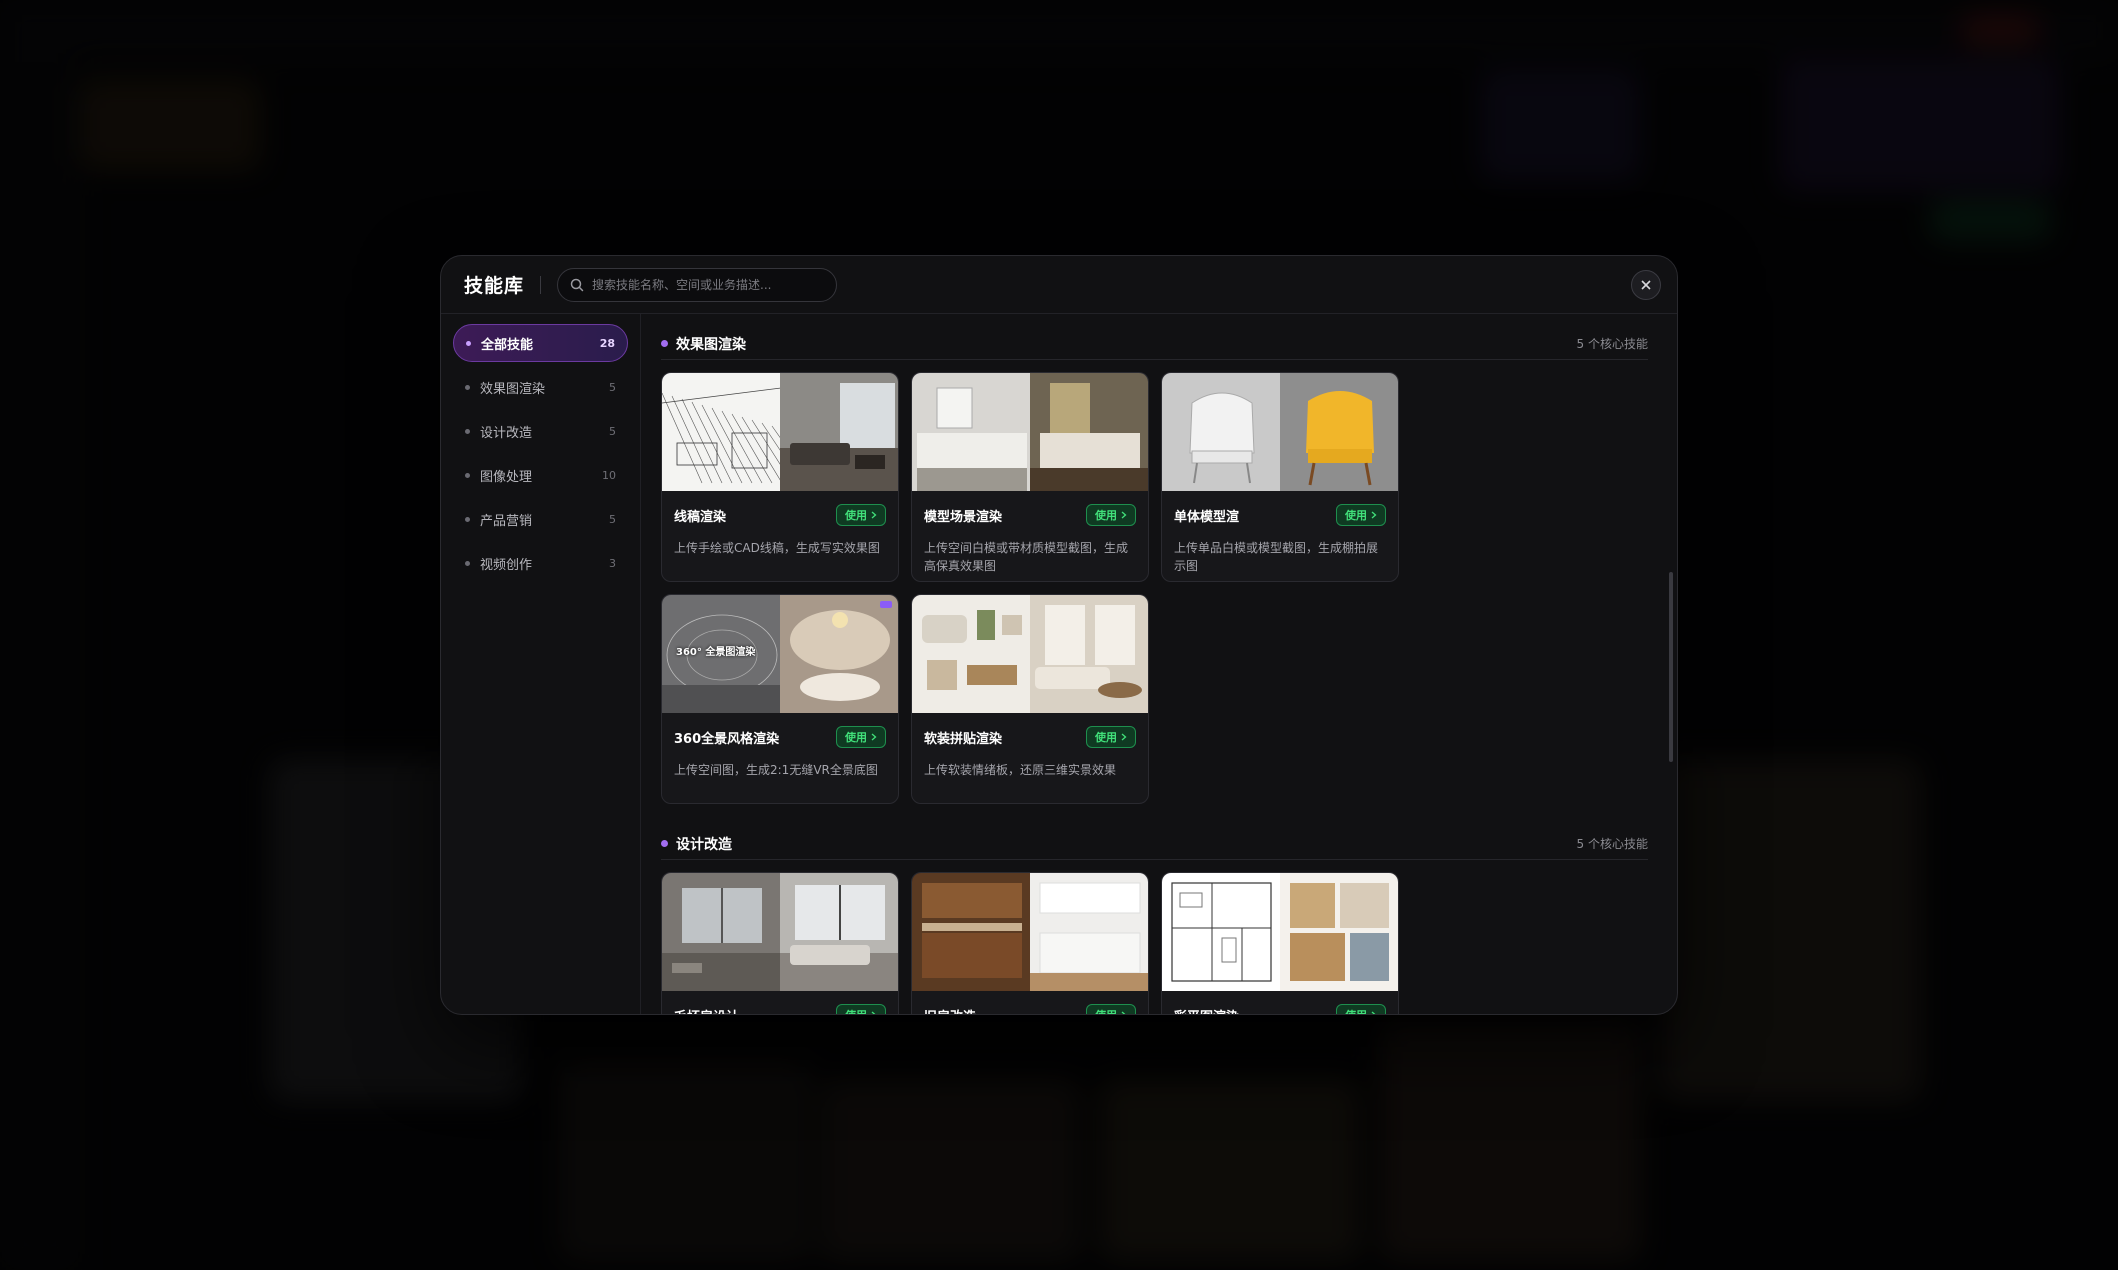 The width and height of the screenshot is (2118, 1270). Describe the element at coordinates (1276, 557) in the screenshot. I see `skill-description: 上传单品白模或模型截图，生成棚拍展示图` at that location.